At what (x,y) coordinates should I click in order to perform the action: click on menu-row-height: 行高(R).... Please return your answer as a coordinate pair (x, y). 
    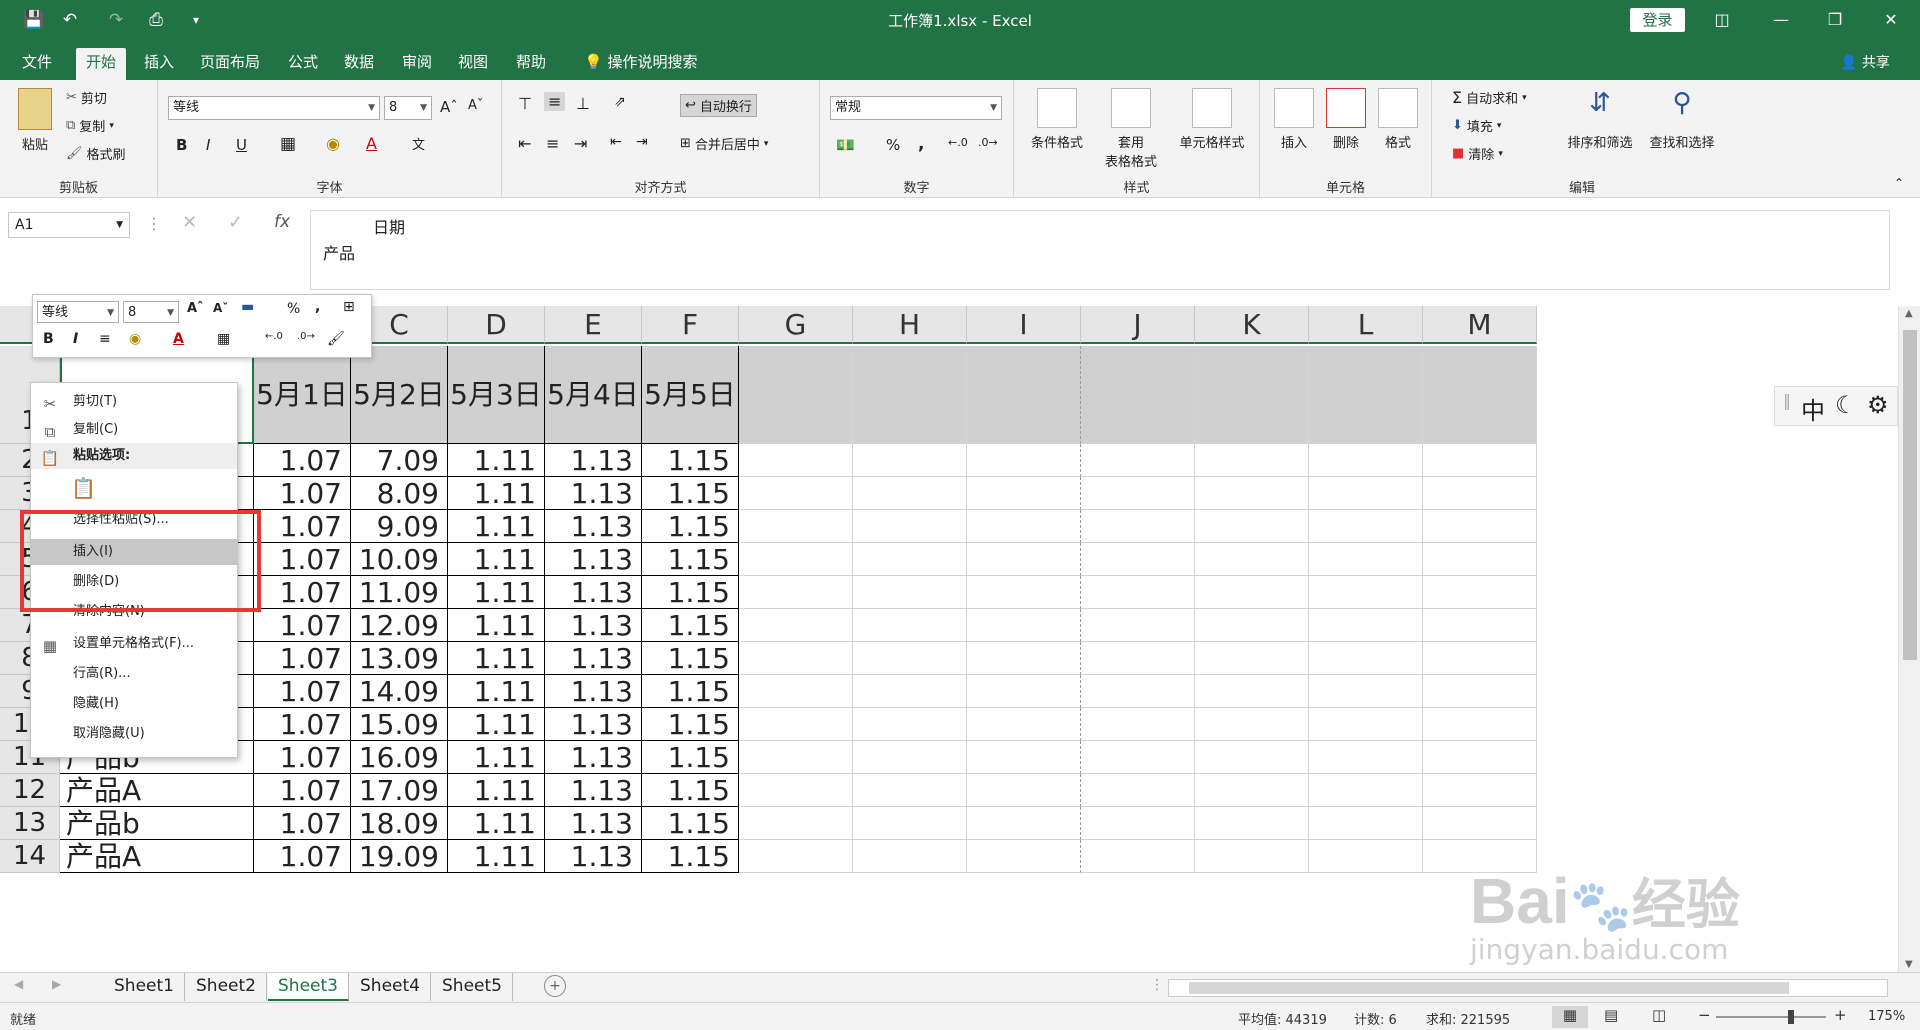
    Looking at the image, I should click on (134, 674).